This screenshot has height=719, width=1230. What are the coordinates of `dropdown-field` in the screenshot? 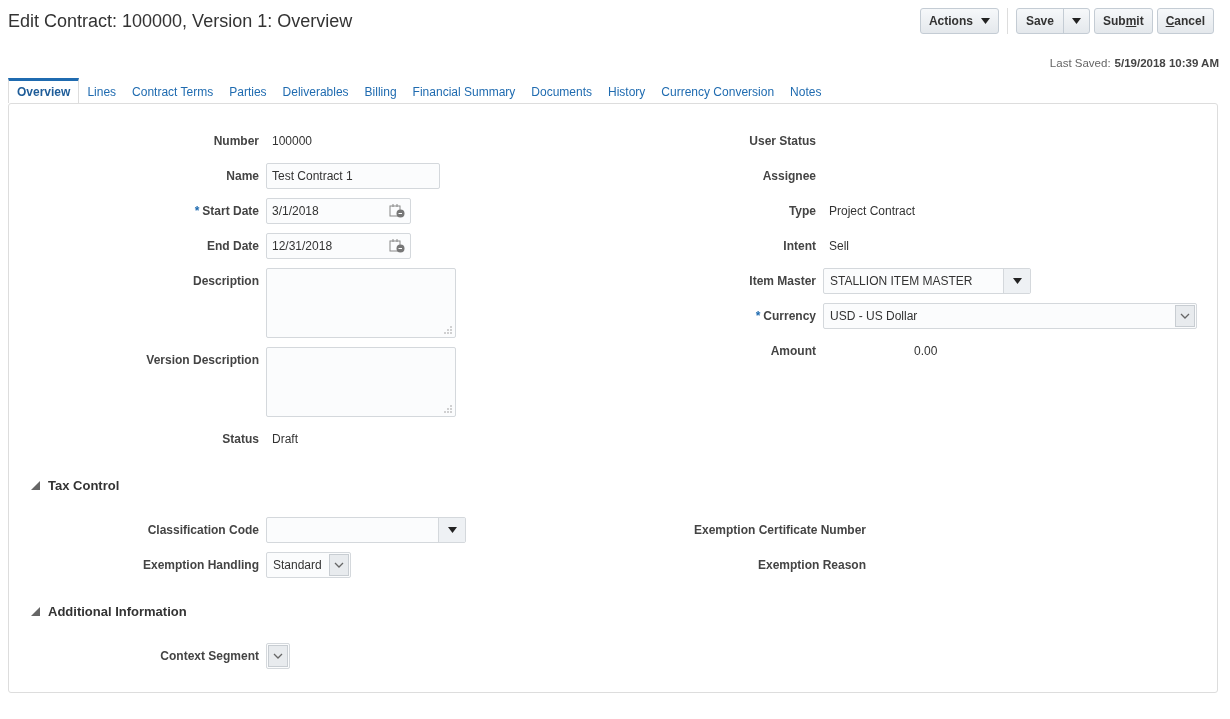 It's located at (366, 530).